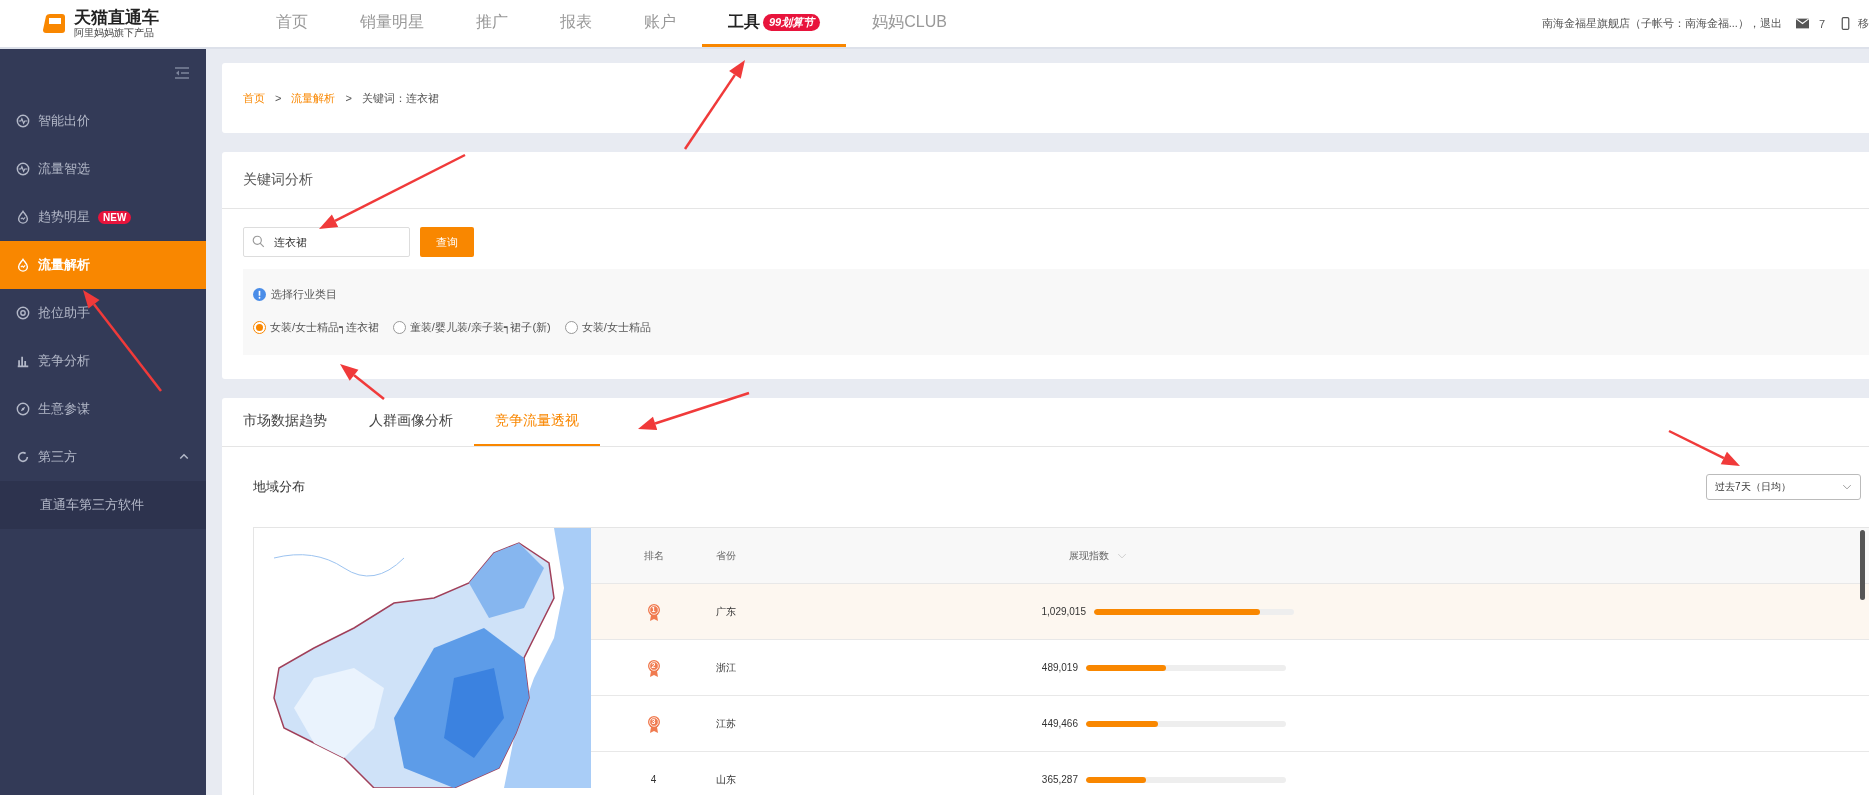 Image resolution: width=1869 pixels, height=795 pixels. Describe the element at coordinates (103, 217) in the screenshot. I see `sidebar-item: 趋势明星 NEW` at that location.